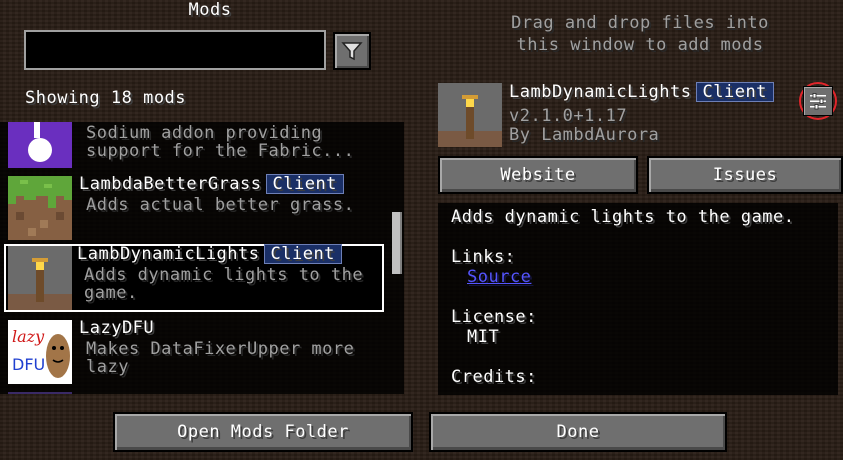 The height and width of the screenshot is (460, 843). What do you see at coordinates (175, 50) in the screenshot?
I see `search-input` at bounding box center [175, 50].